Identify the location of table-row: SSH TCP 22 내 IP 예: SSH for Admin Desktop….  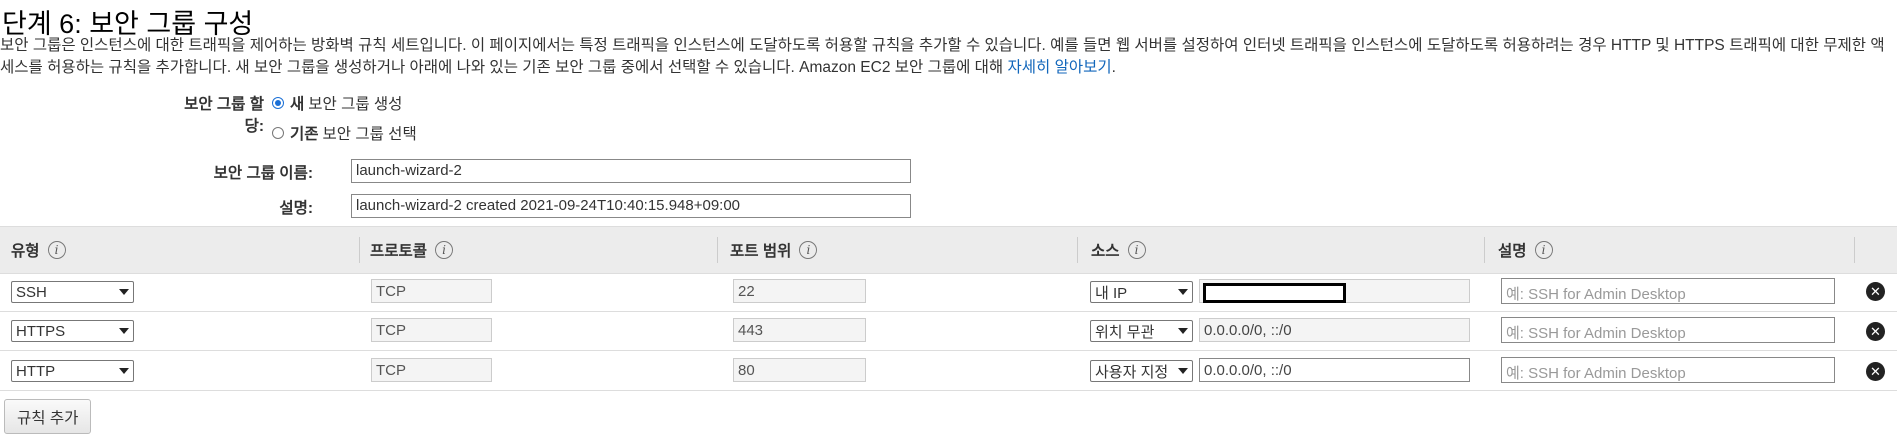
(948, 292).